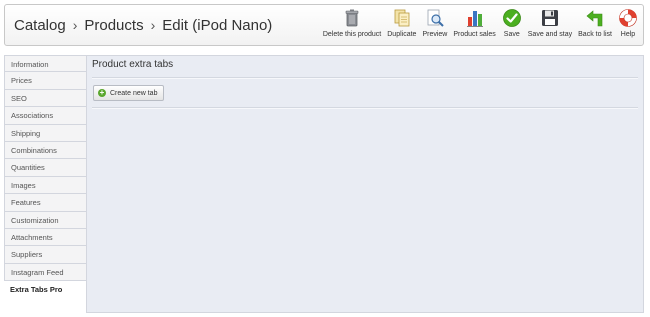 The width and height of the screenshot is (650, 317). I want to click on tab-combinations: Combinations, so click(45, 150).